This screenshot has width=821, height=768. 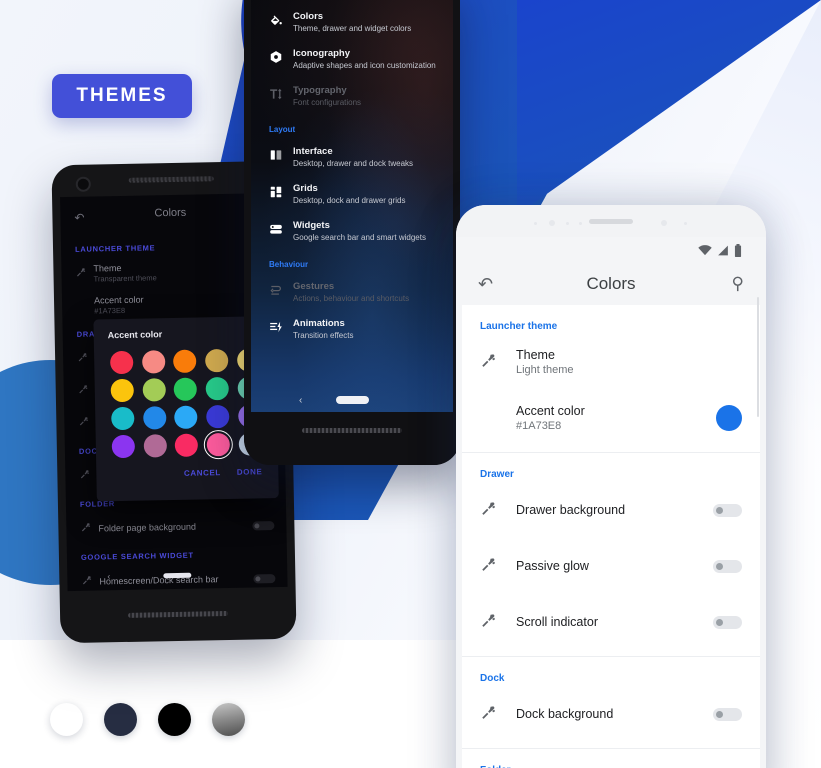 I want to click on typography-icon, so click(x=281, y=93).